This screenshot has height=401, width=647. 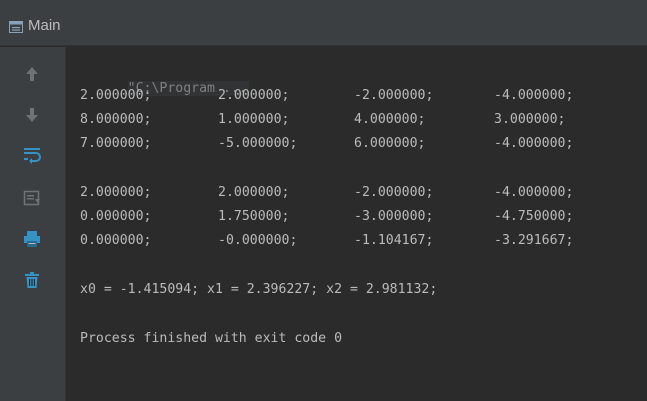 What do you see at coordinates (394, 240) in the screenshot?
I see `matrix-cell: -1.104167;` at bounding box center [394, 240].